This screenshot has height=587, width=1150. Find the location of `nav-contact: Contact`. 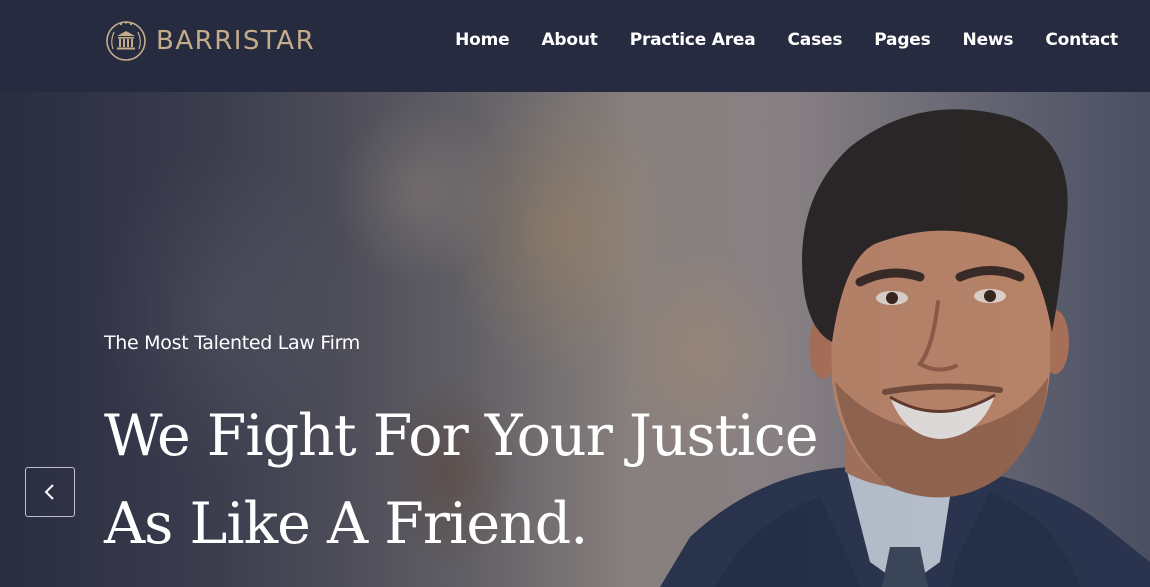

nav-contact: Contact is located at coordinates (1081, 40).